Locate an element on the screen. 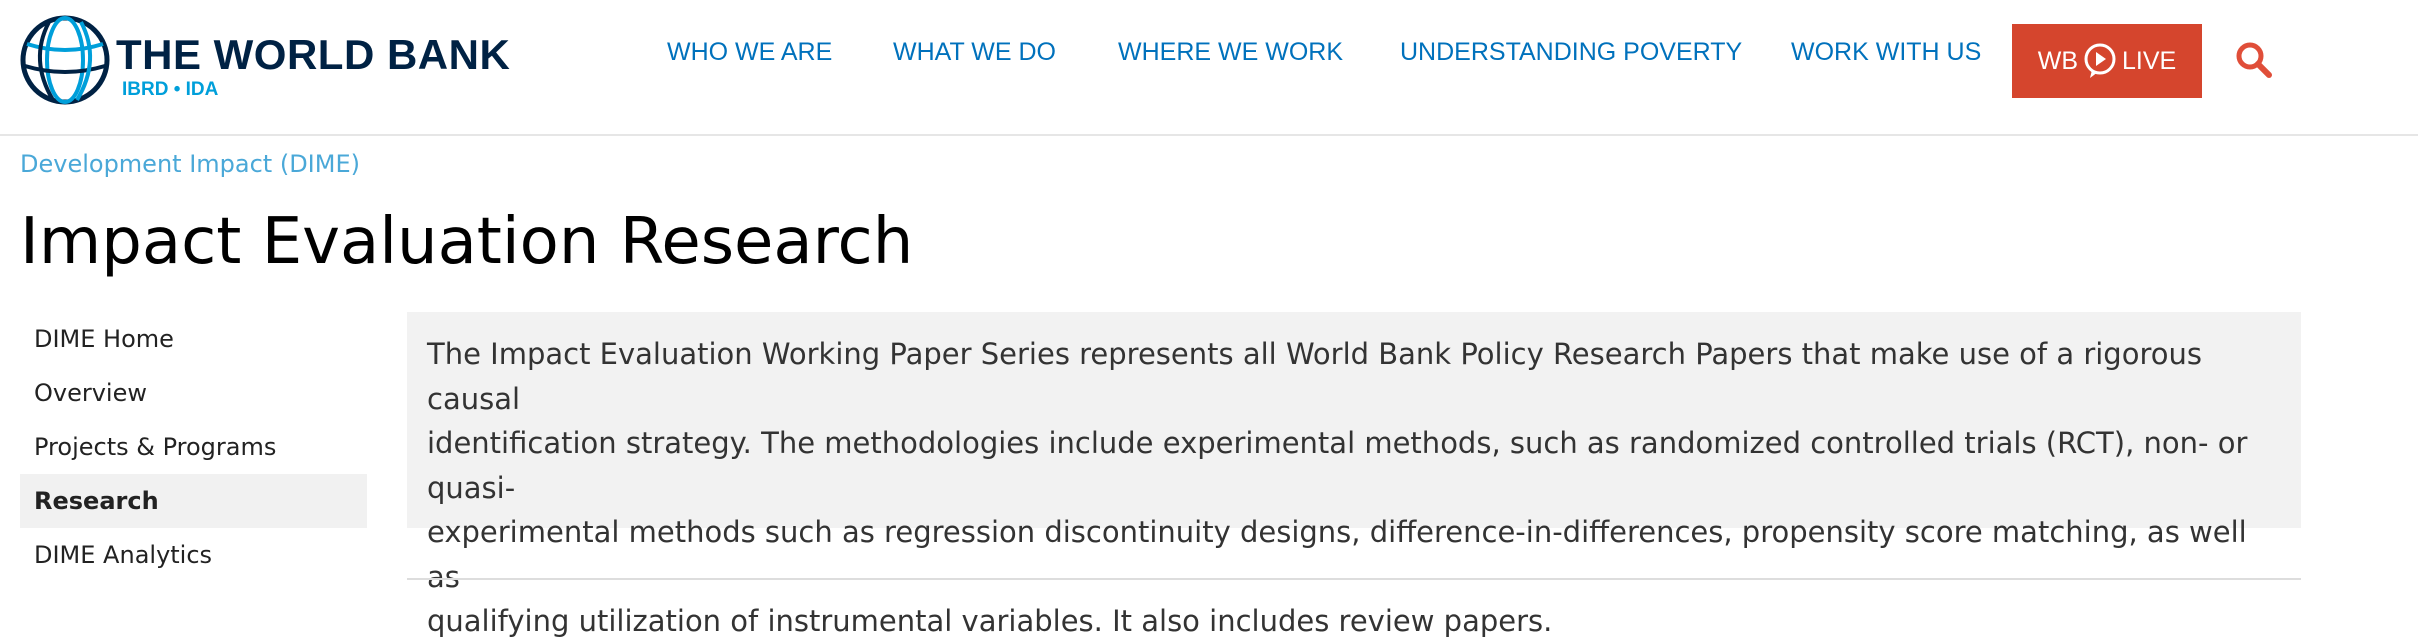 Image resolution: width=2418 pixels, height=644 pixels. wb-live-left: WB is located at coordinates (2058, 60).